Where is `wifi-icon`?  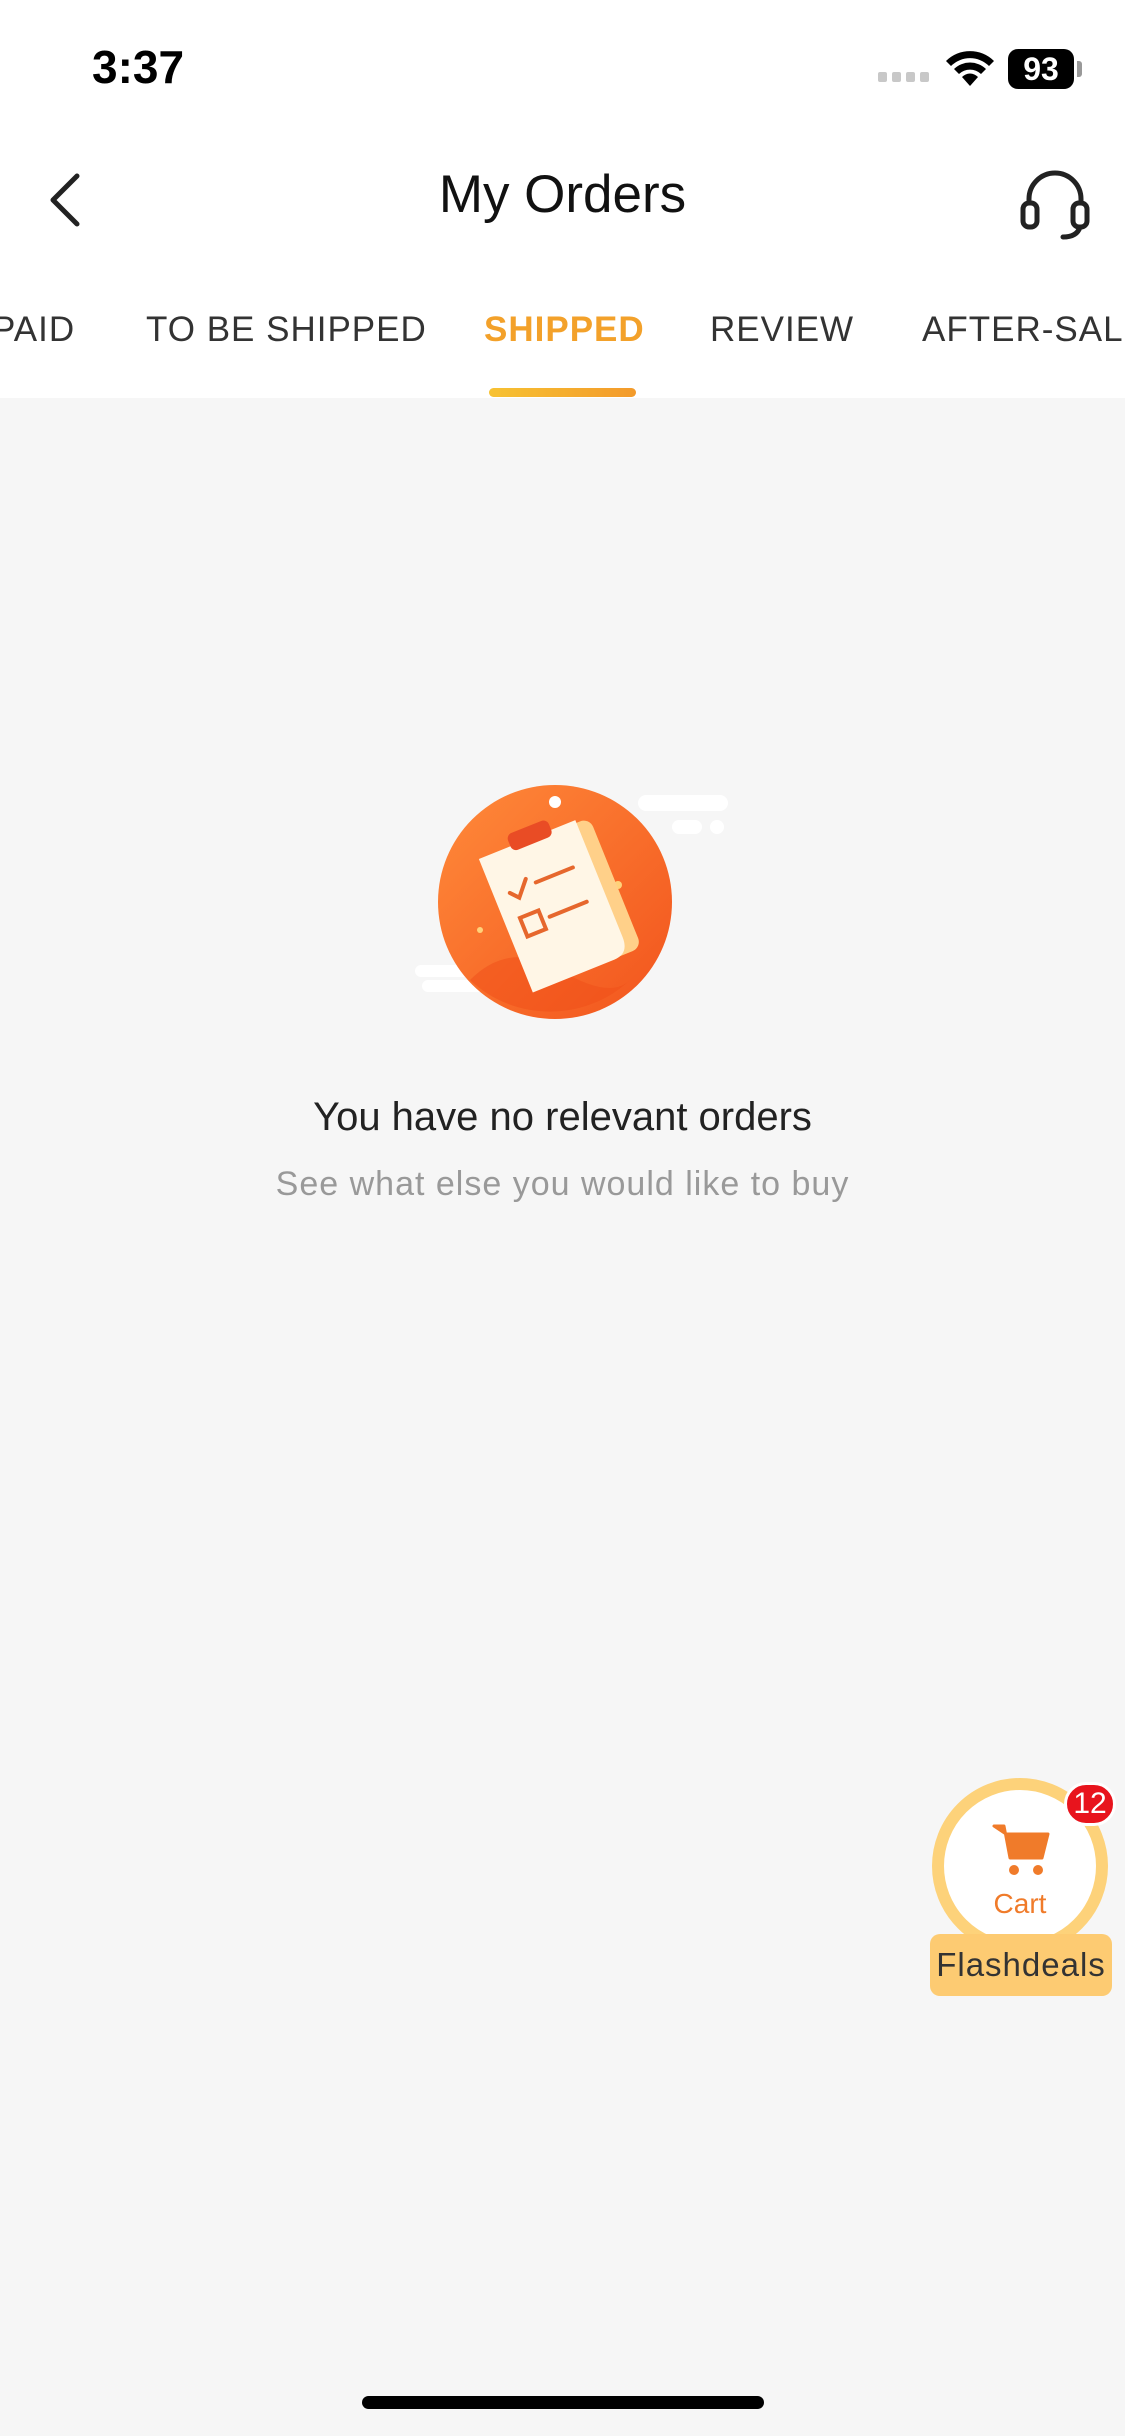
wifi-icon is located at coordinates (970, 68).